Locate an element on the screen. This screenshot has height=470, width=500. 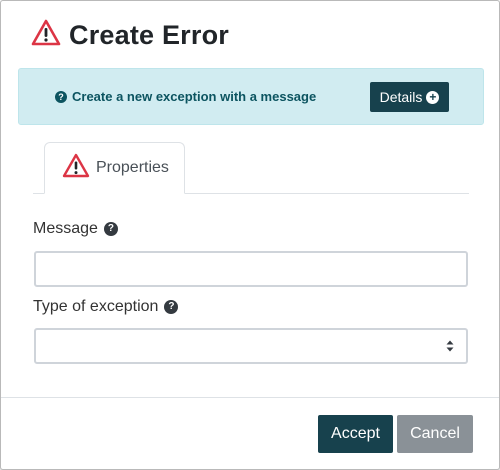
tab-properties: Properties is located at coordinates (114, 168).